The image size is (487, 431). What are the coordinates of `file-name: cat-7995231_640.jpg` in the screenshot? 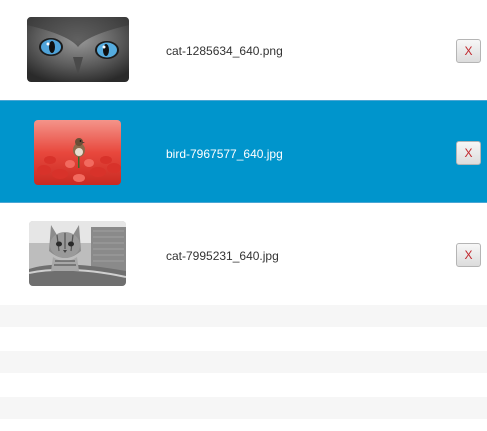 It's located at (222, 256).